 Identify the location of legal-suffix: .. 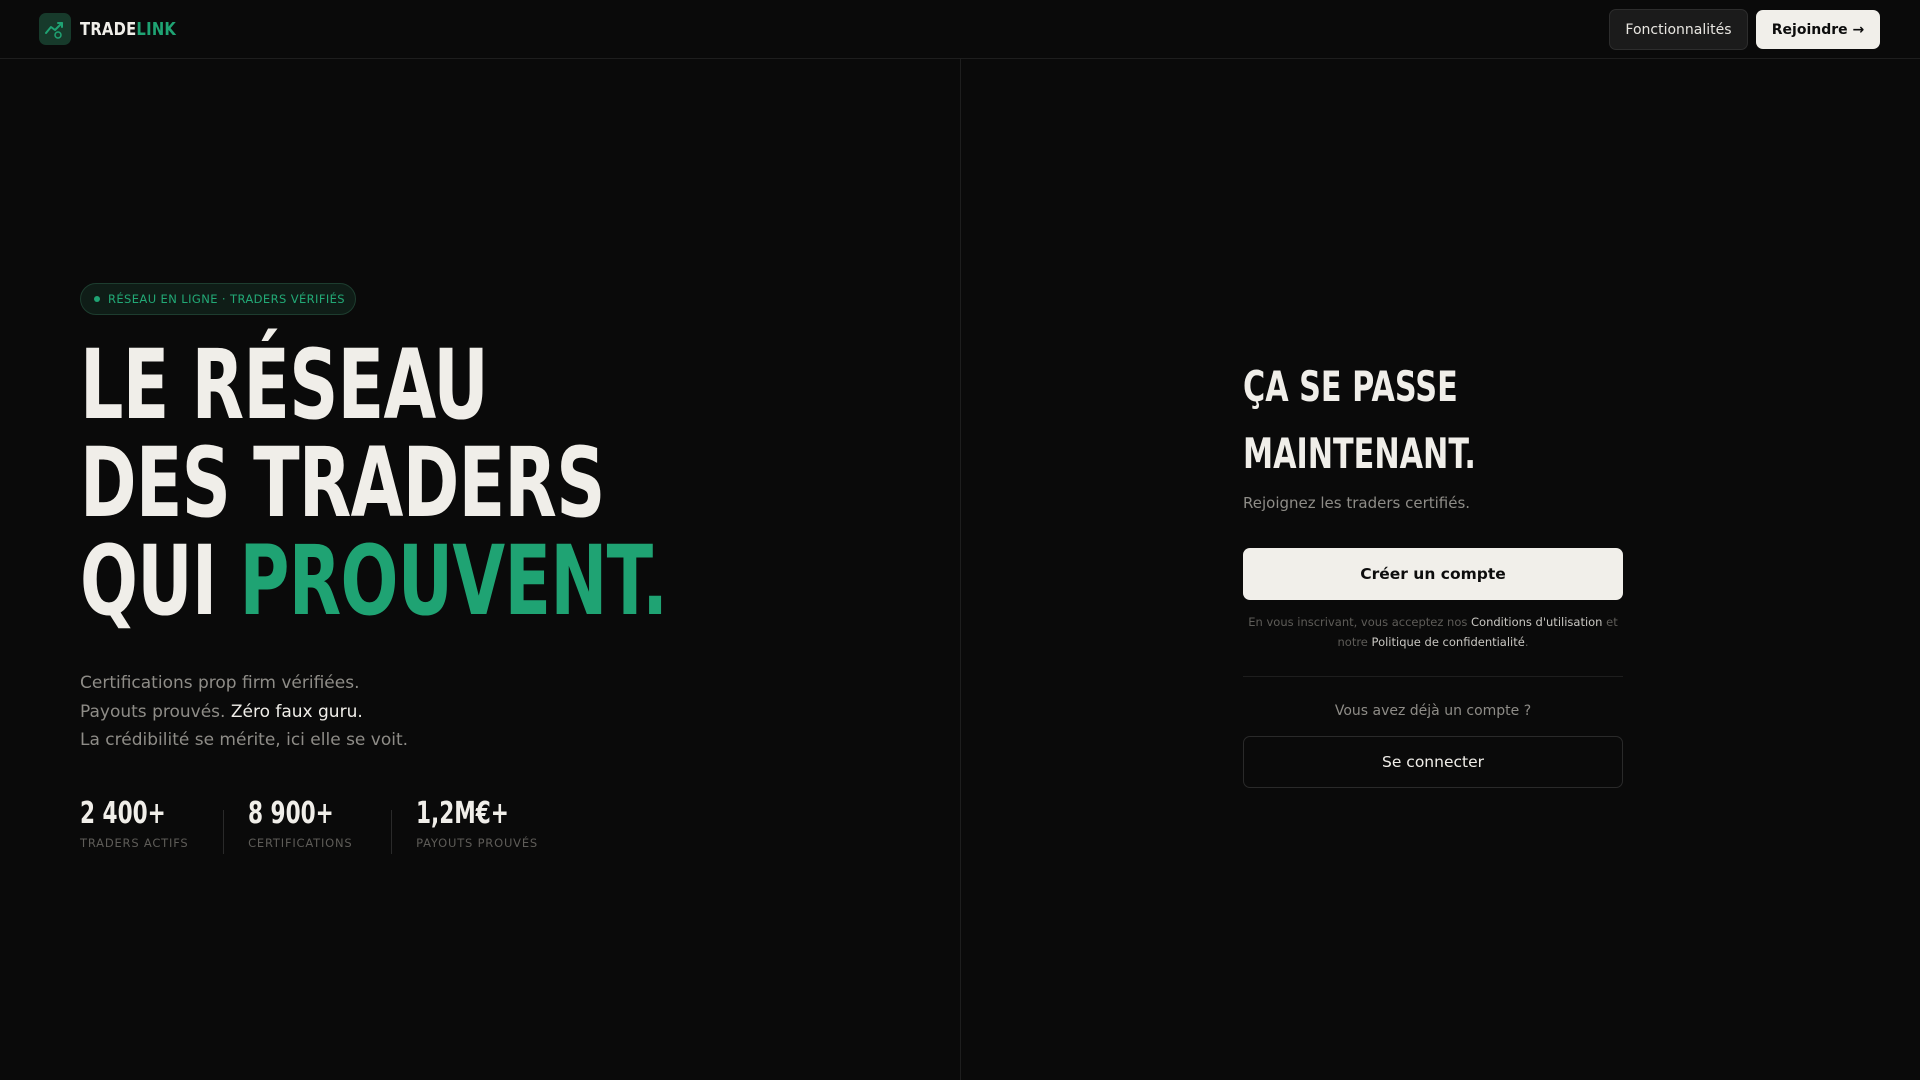
(1526, 641).